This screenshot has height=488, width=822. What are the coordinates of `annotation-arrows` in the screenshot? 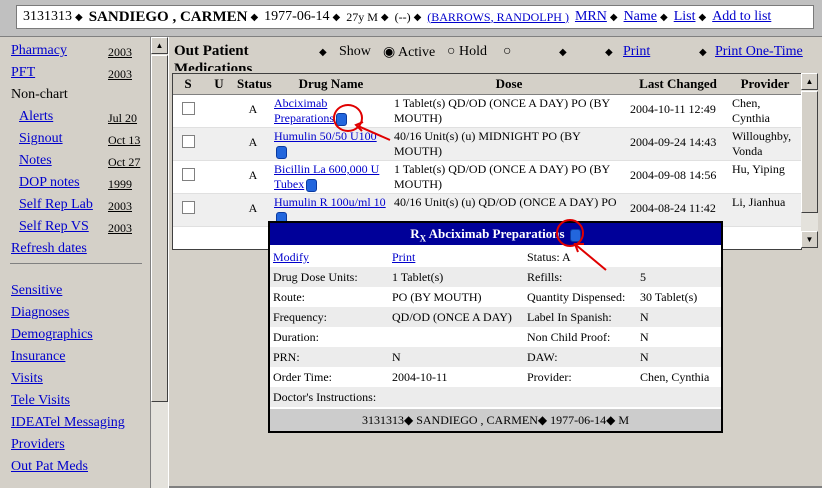 It's located at (480, 196).